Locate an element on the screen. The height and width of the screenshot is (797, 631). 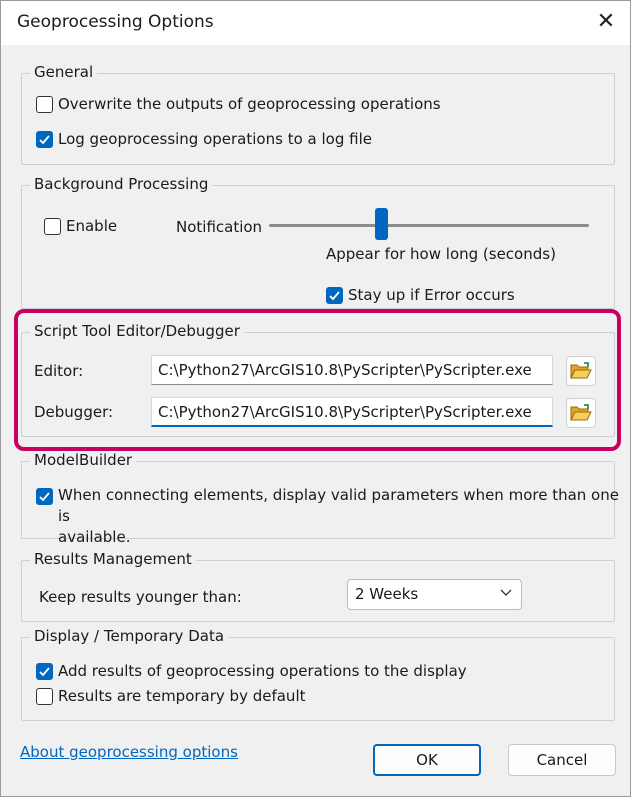
keep-results-label: Keep results younger than: is located at coordinates (140, 597).